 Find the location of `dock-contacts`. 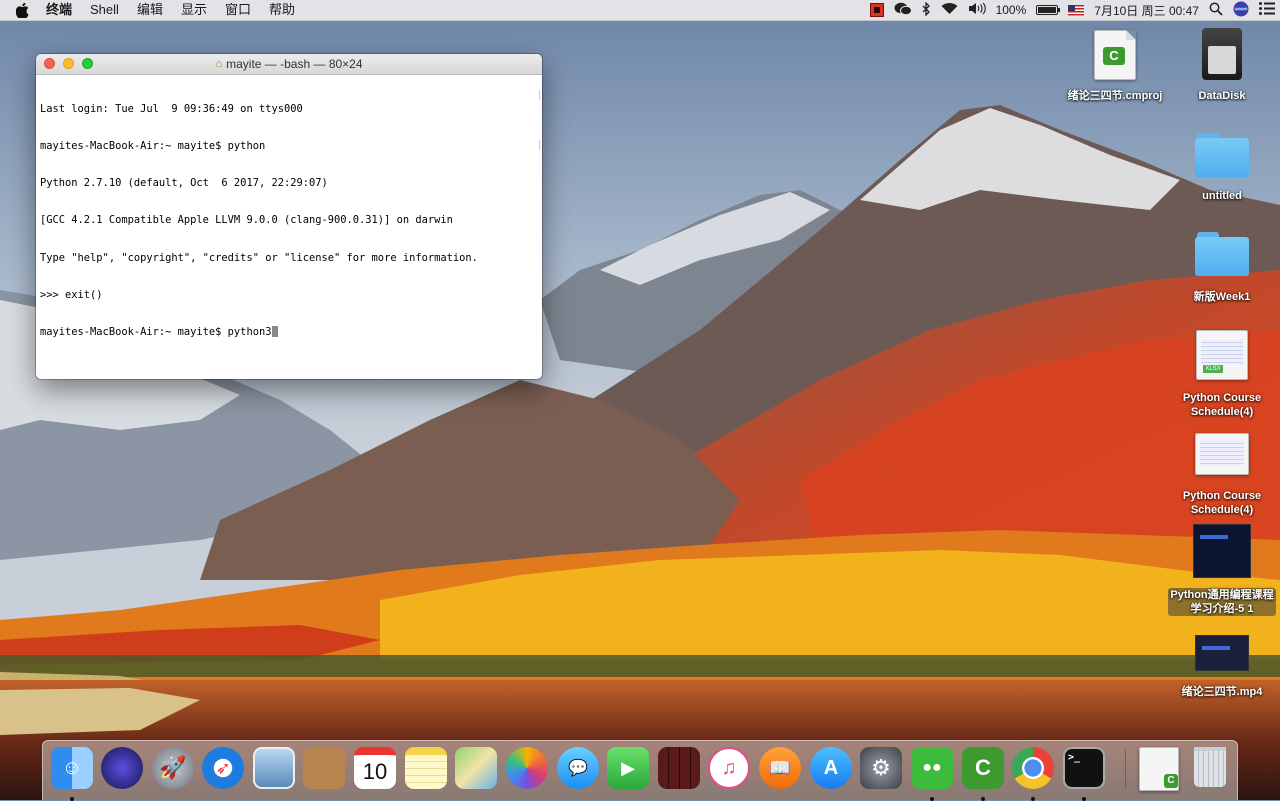

dock-contacts is located at coordinates (324, 768).